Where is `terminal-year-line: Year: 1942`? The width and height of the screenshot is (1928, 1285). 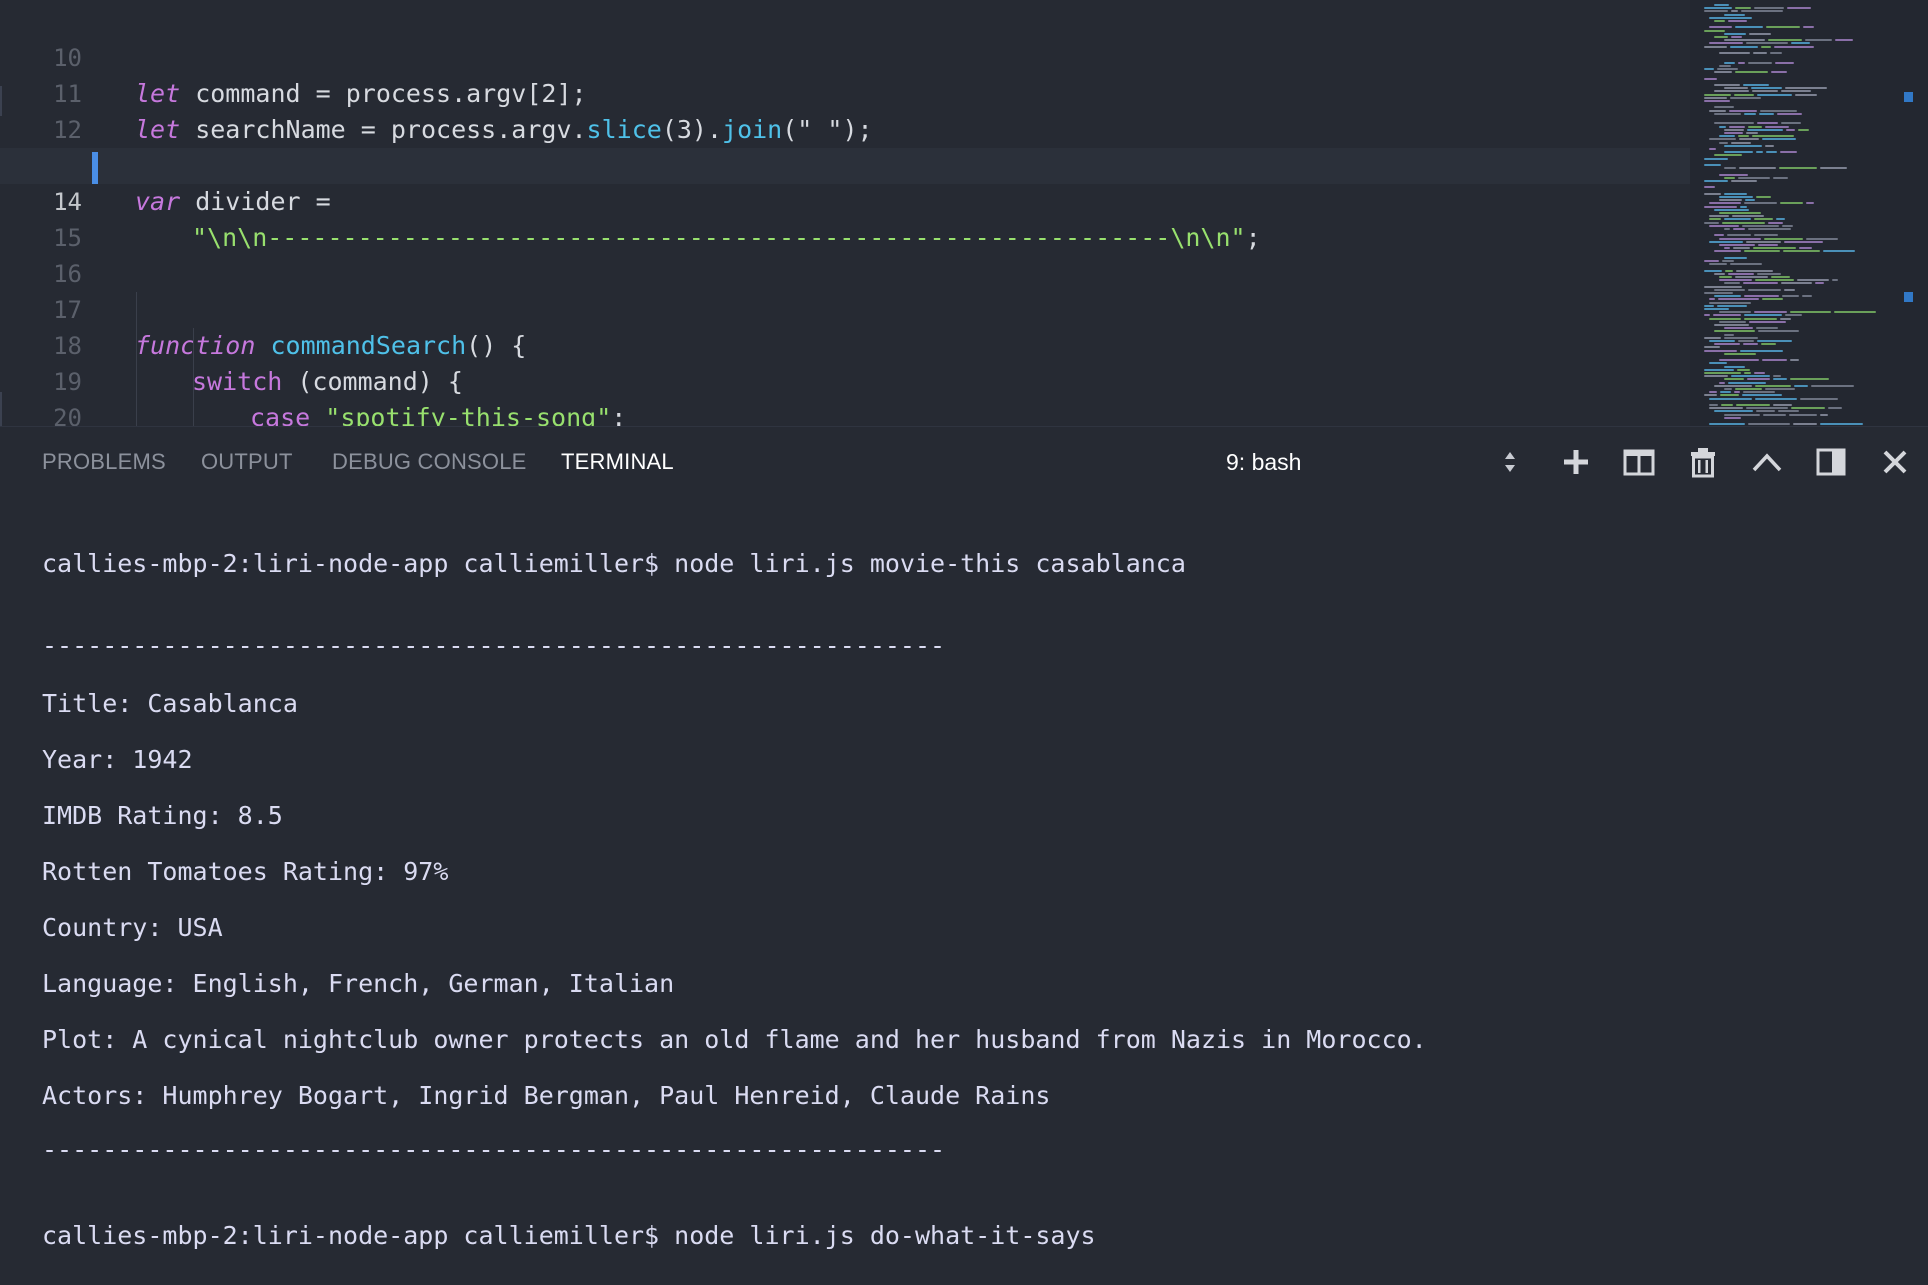
terminal-year-line: Year: 1942 is located at coordinates (117, 759).